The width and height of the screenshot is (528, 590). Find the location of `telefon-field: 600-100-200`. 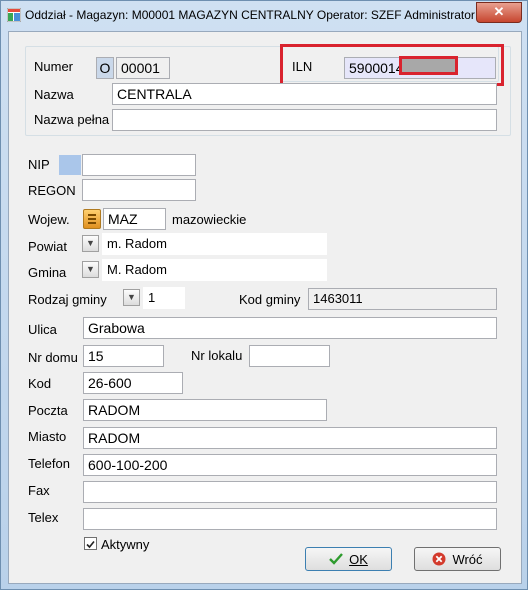

telefon-field: 600-100-200 is located at coordinates (290, 465).